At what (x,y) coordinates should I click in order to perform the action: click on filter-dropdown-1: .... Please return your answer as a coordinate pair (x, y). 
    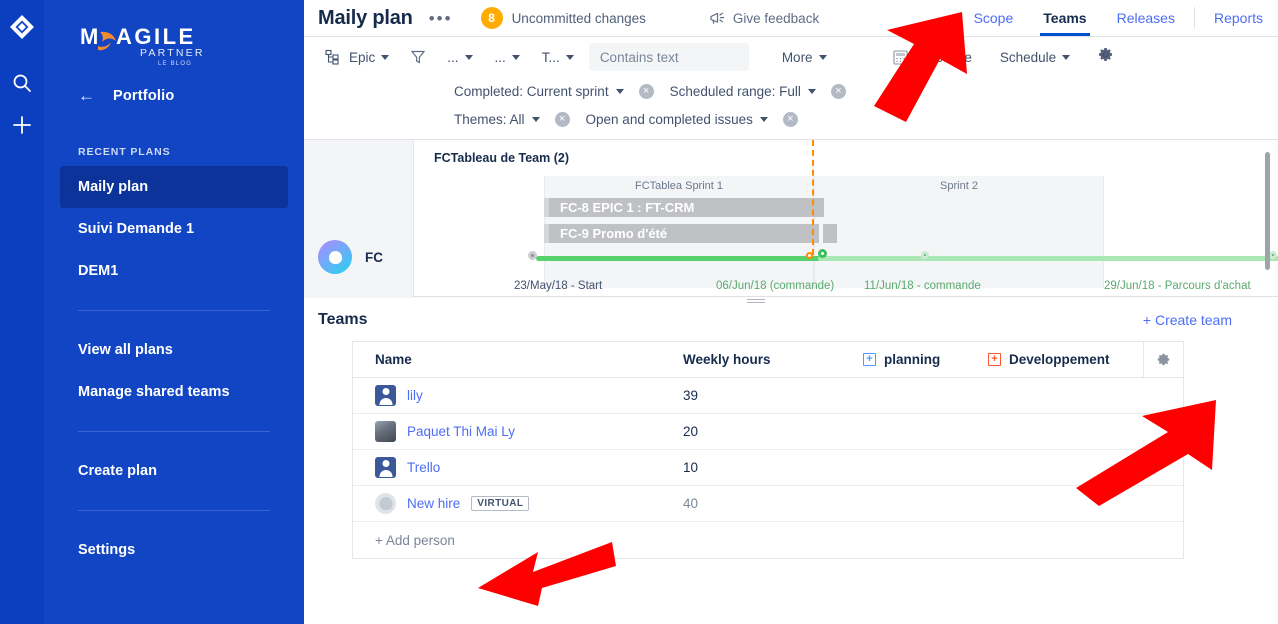
    Looking at the image, I should click on (459, 57).